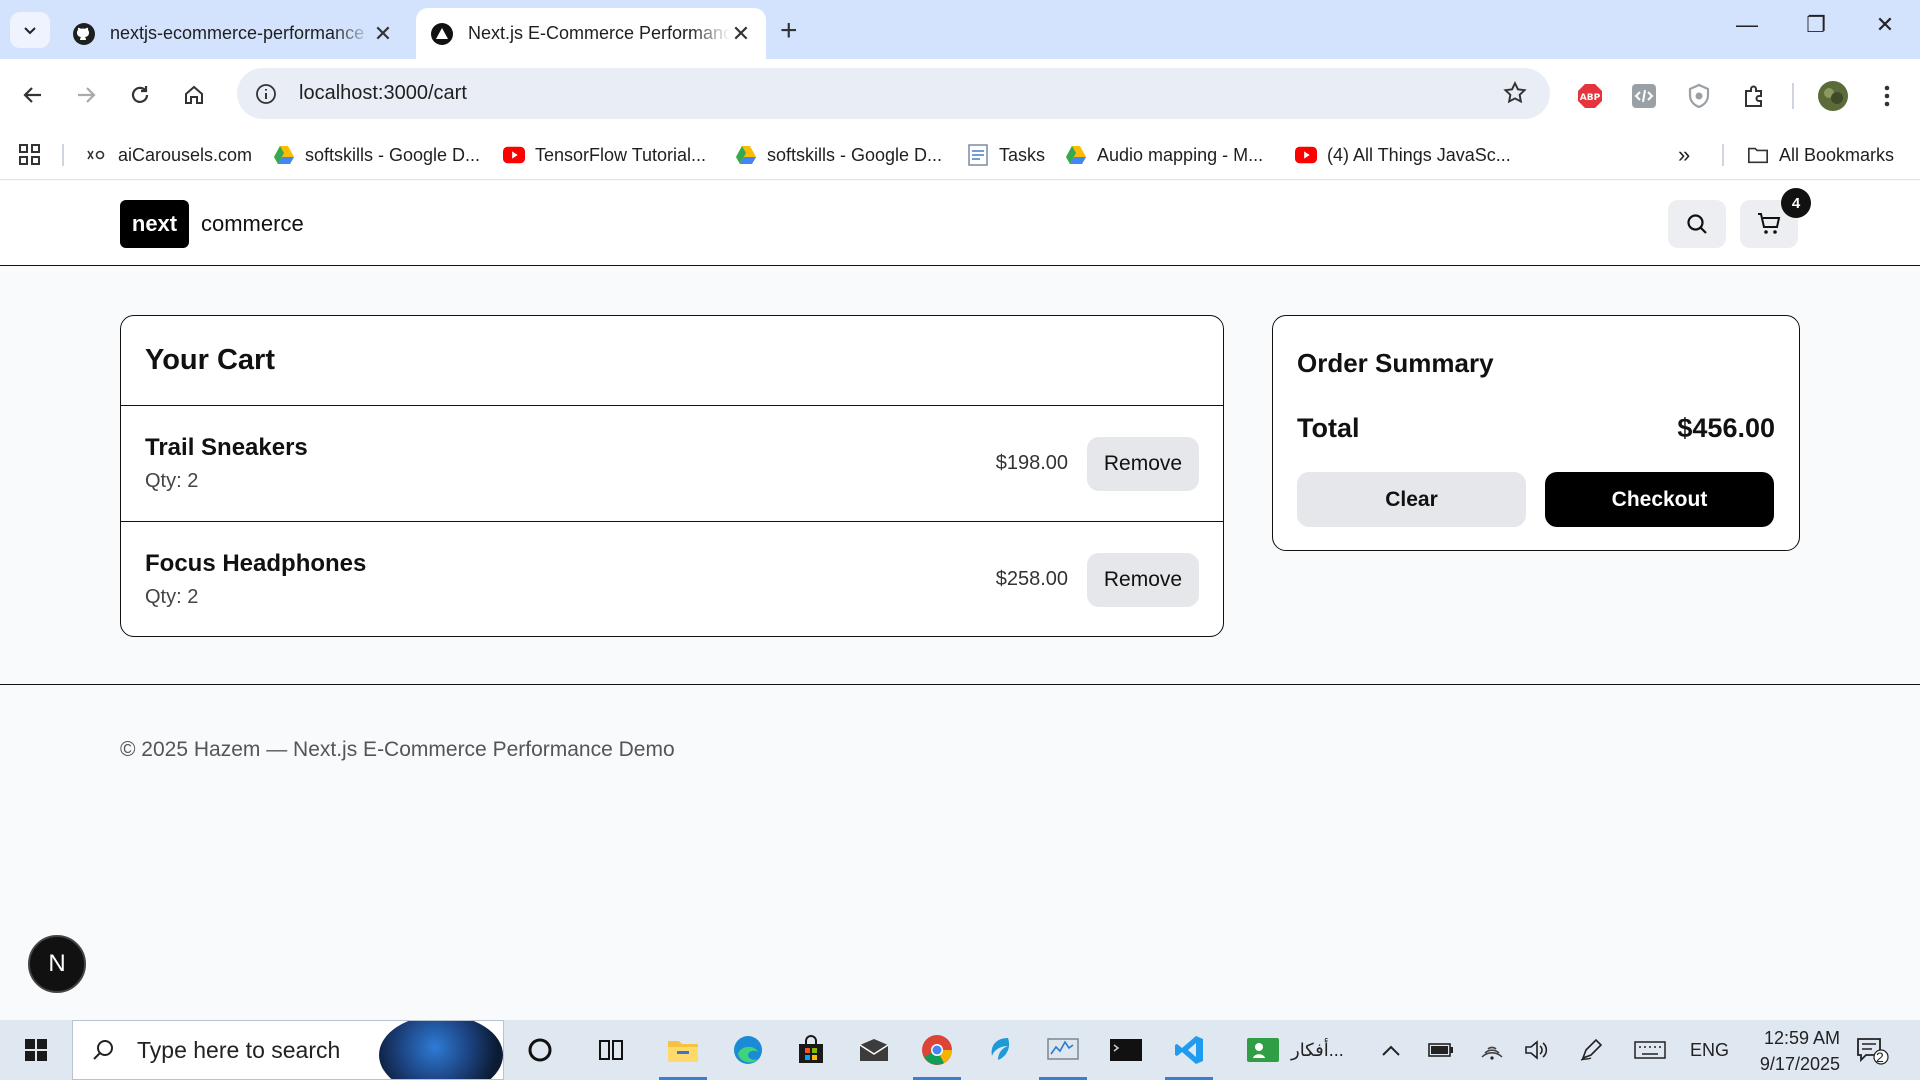  What do you see at coordinates (1441, 1050) in the screenshot?
I see `battery-icon` at bounding box center [1441, 1050].